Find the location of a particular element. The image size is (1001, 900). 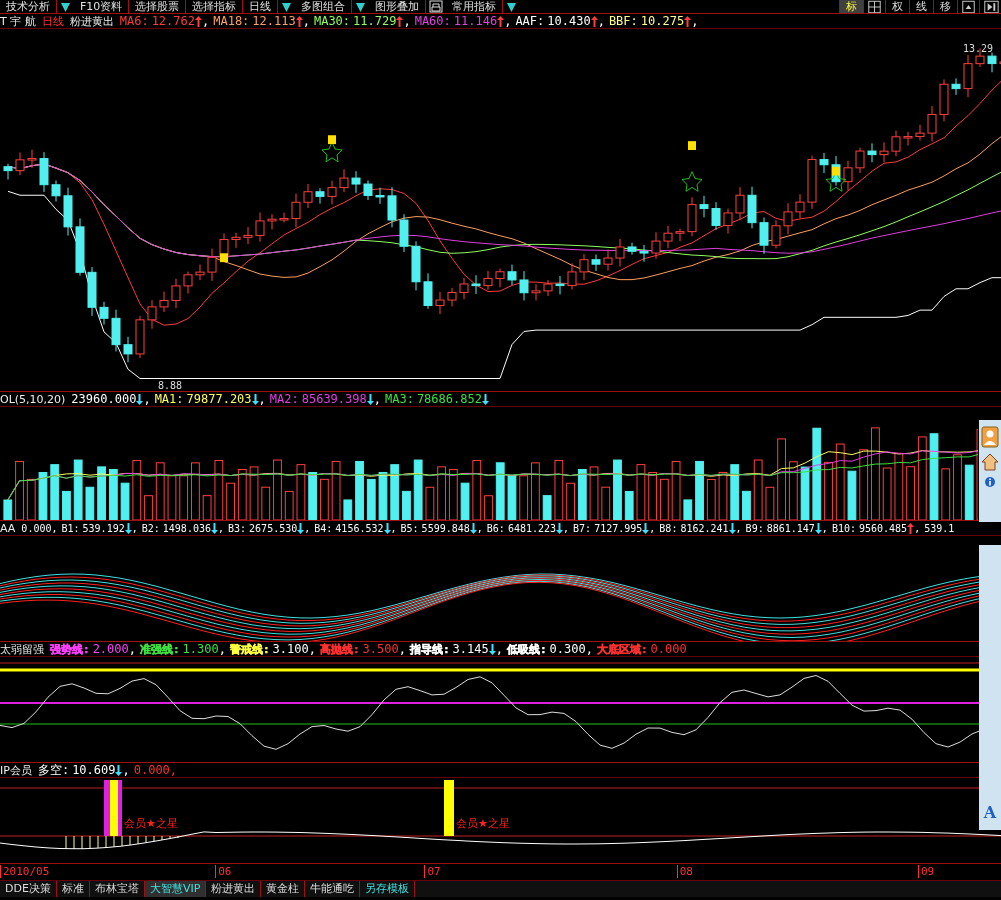

indicator-name: 准强线: is located at coordinates (160, 649).